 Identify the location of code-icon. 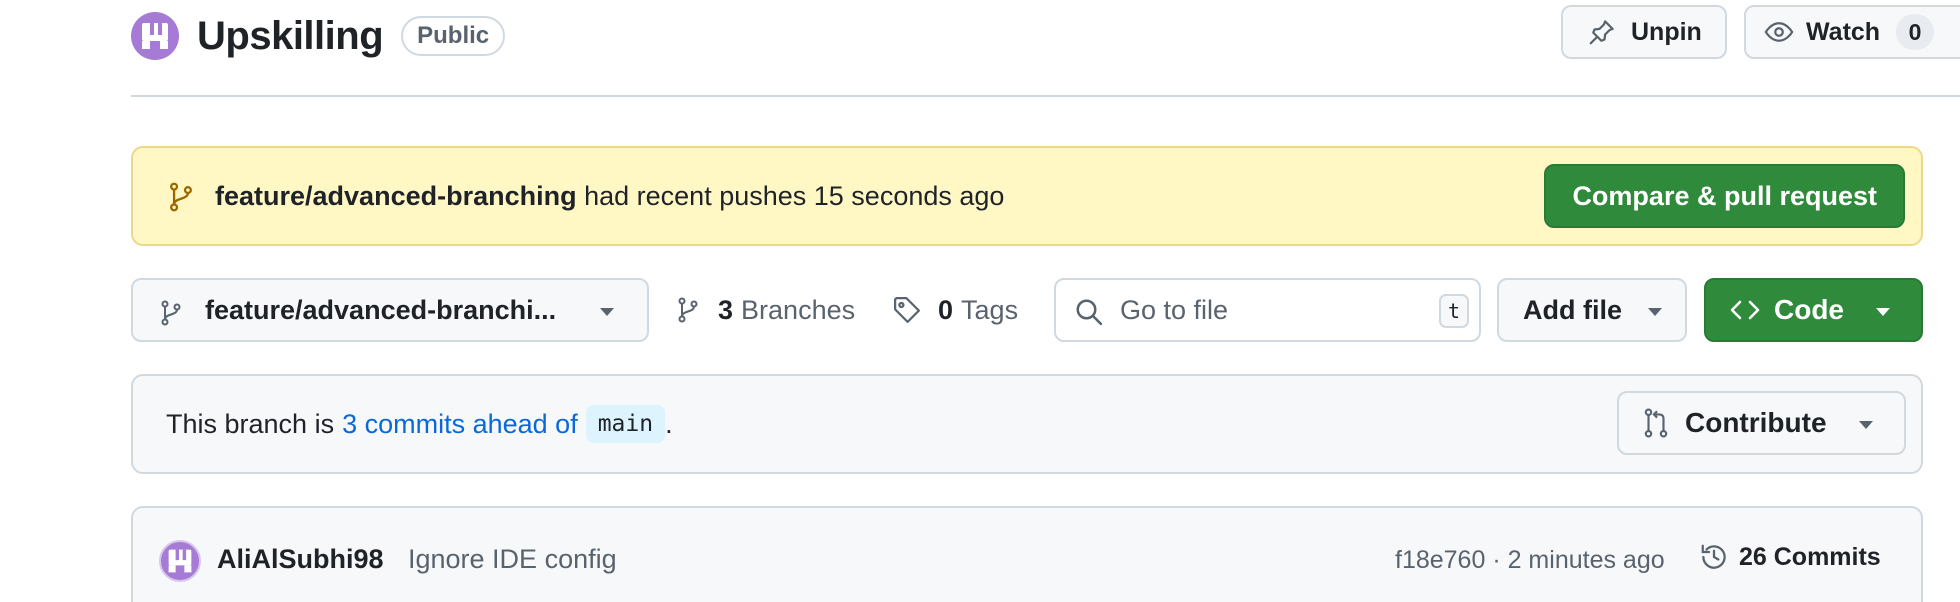
(1745, 310).